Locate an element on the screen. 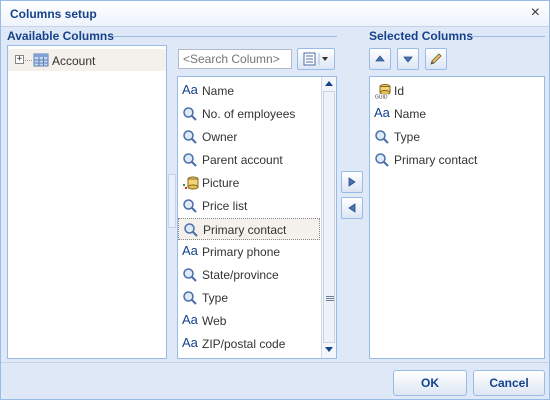  arrow-up-icon is located at coordinates (380, 58).